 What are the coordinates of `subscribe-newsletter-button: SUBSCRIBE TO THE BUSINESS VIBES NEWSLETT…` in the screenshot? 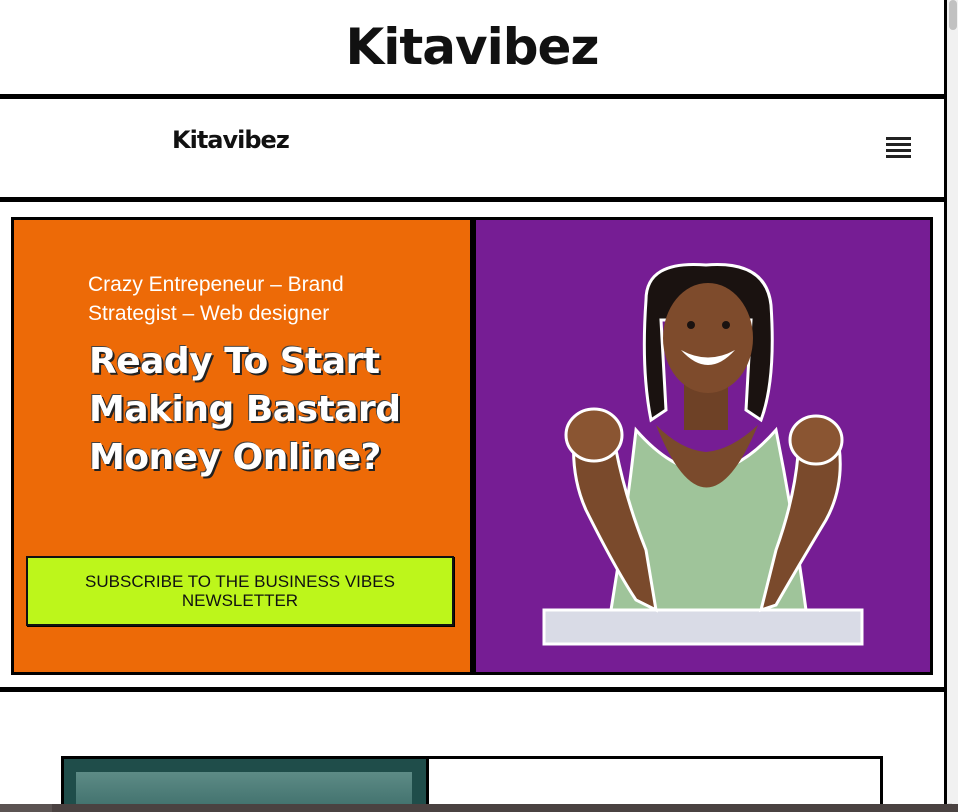 It's located at (240, 591).